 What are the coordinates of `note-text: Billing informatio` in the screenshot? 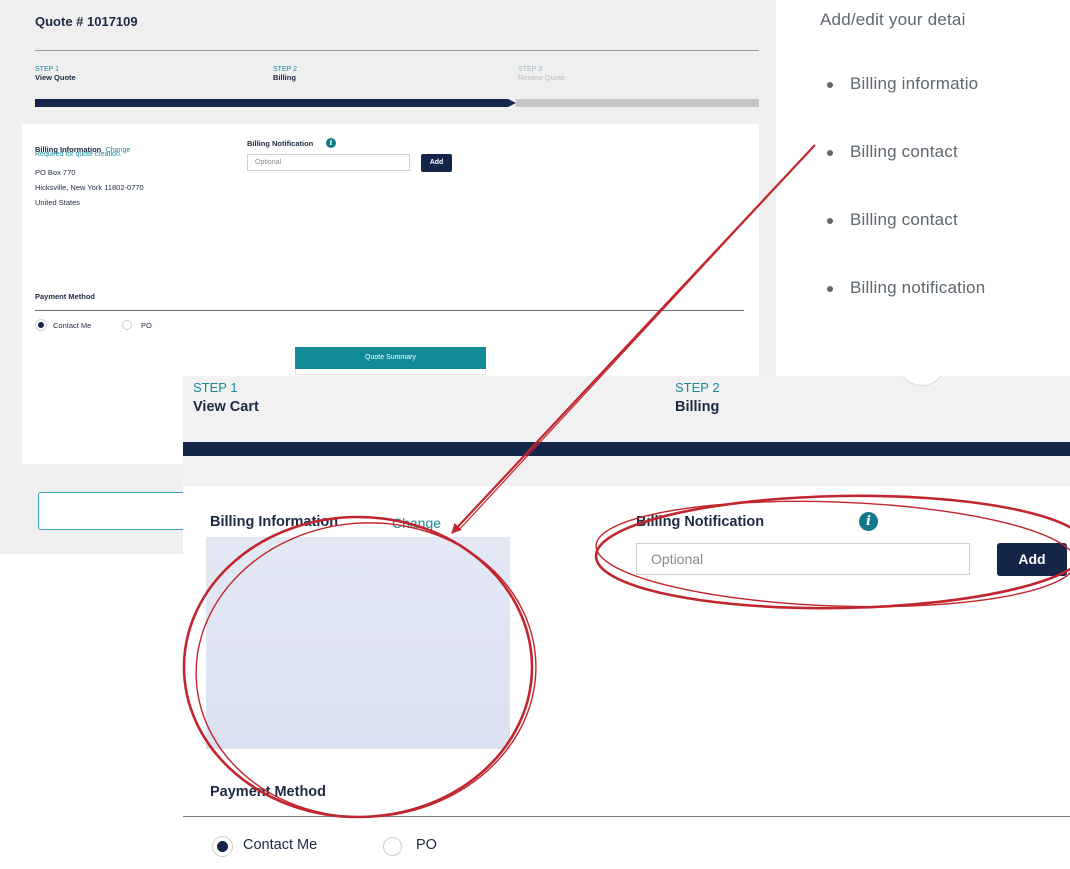 It's located at (914, 83).